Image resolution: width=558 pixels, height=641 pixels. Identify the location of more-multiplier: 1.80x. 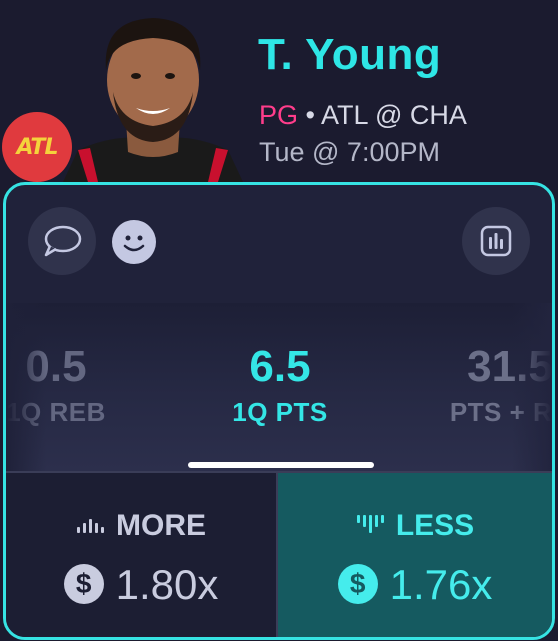
(167, 584).